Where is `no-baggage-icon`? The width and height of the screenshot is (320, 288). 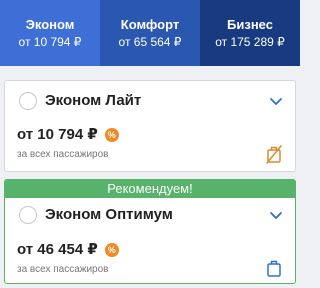
no-baggage-icon is located at coordinates (274, 154).